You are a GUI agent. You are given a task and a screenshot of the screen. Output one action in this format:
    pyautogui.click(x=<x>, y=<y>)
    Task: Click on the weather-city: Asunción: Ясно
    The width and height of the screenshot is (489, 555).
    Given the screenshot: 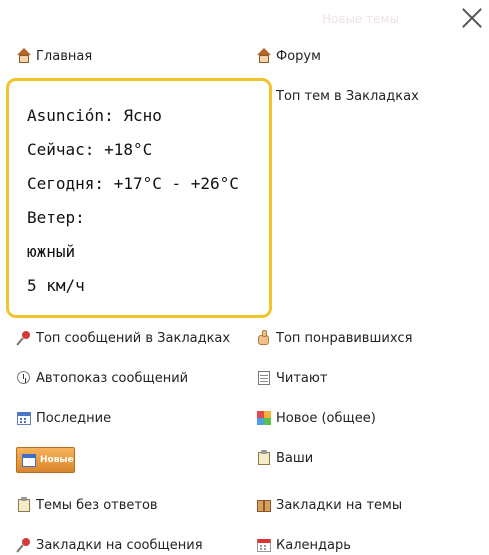 What is the action you would take?
    pyautogui.click(x=94, y=115)
    